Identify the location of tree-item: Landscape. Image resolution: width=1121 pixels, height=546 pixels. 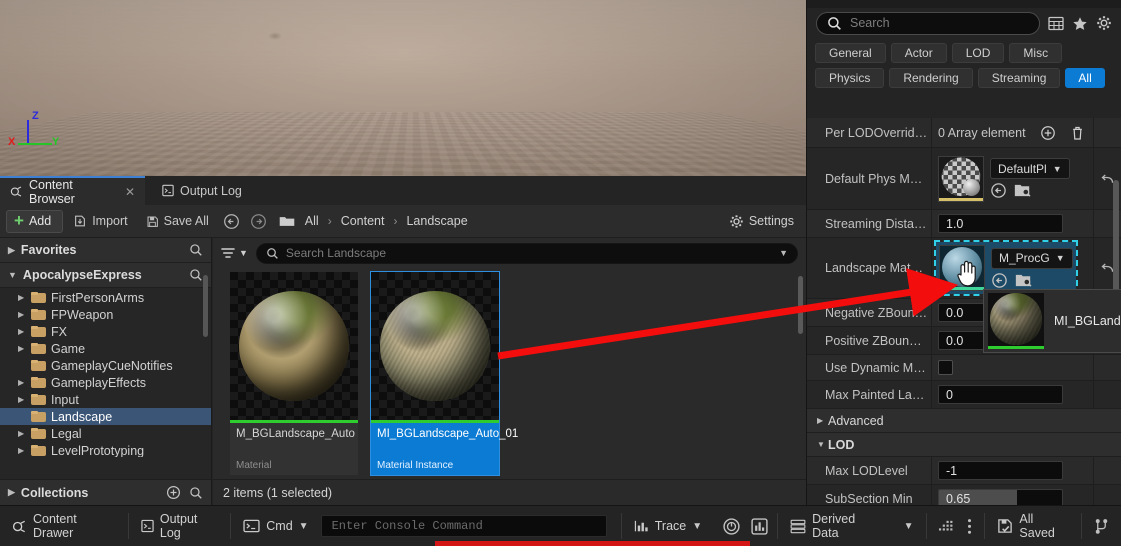
(105, 416).